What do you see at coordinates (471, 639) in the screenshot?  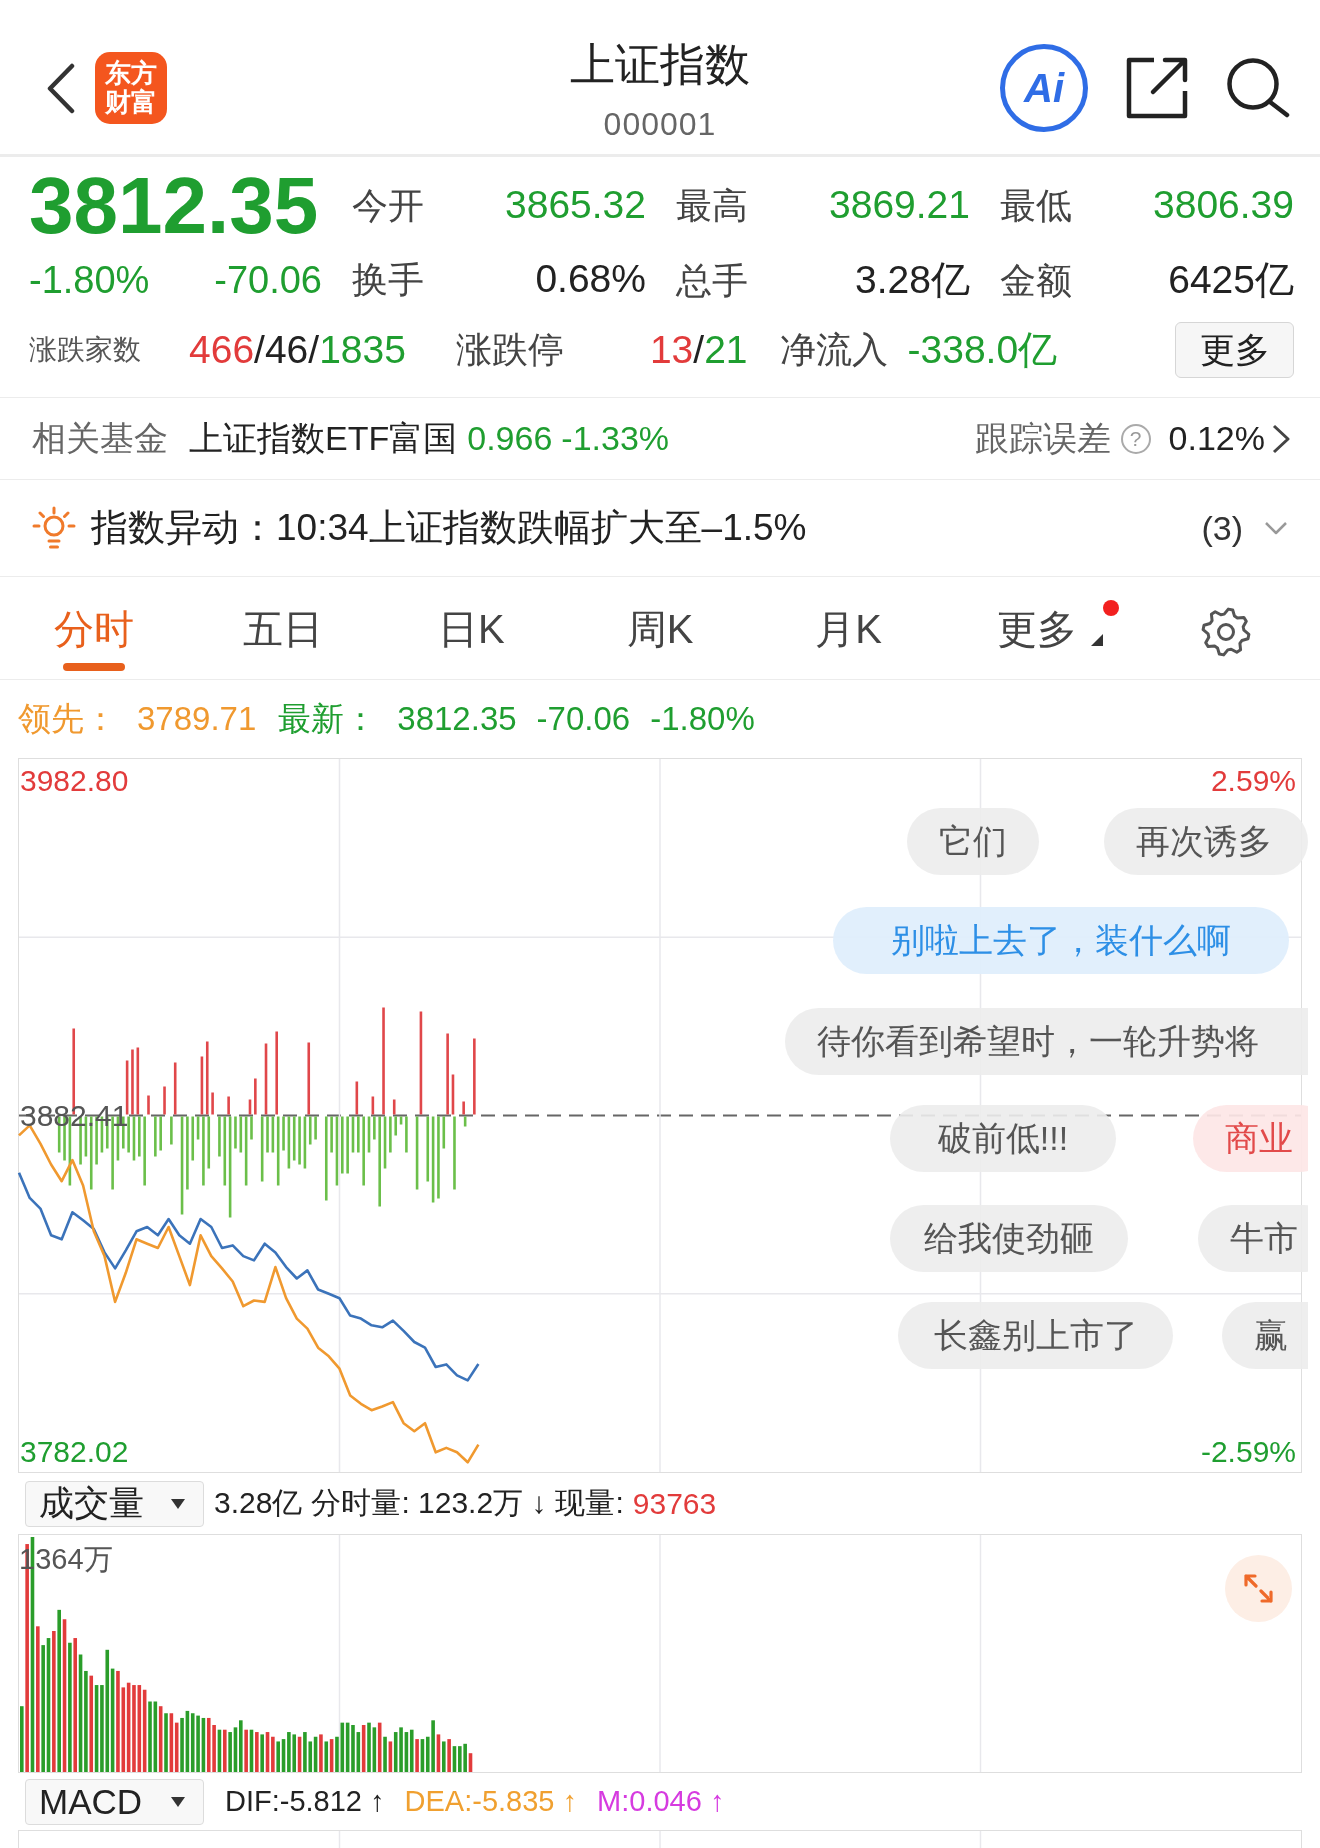 I see `period-tab: 日K` at bounding box center [471, 639].